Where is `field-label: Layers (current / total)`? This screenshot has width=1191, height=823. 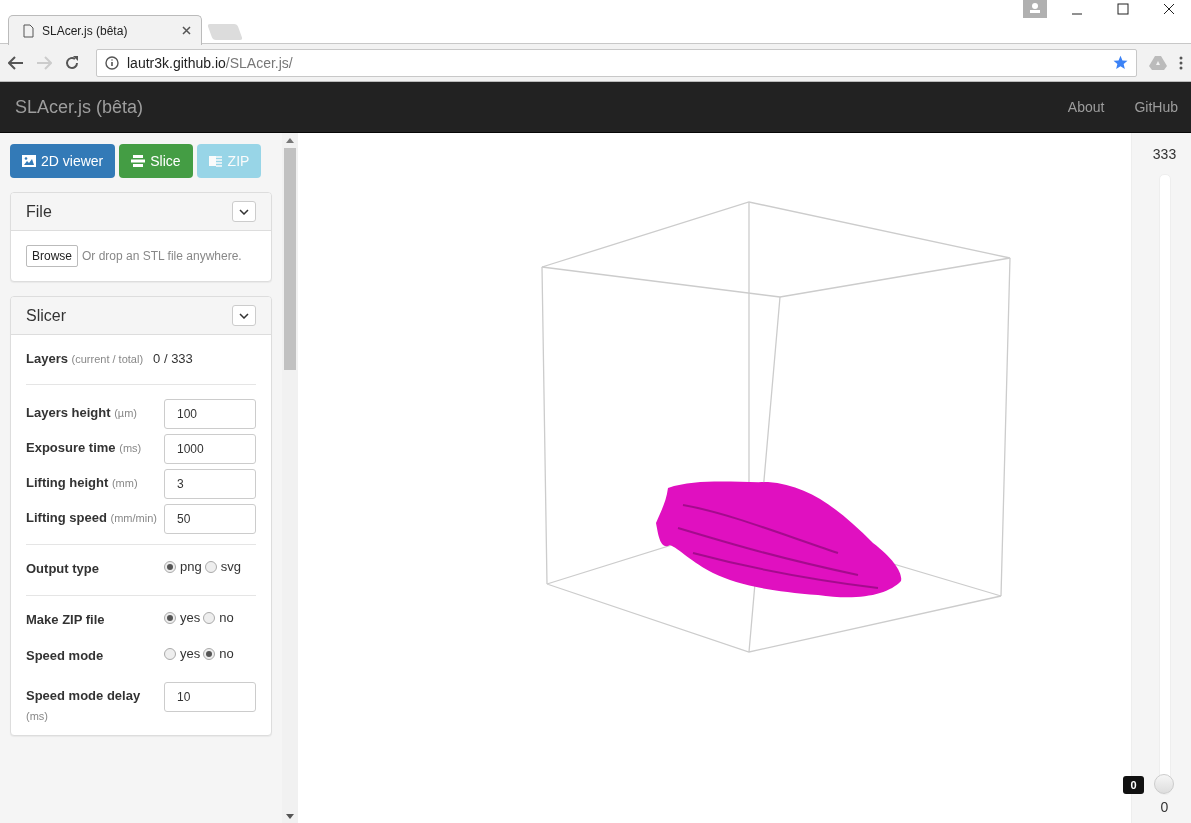 field-label: Layers (current / total) is located at coordinates (85, 359).